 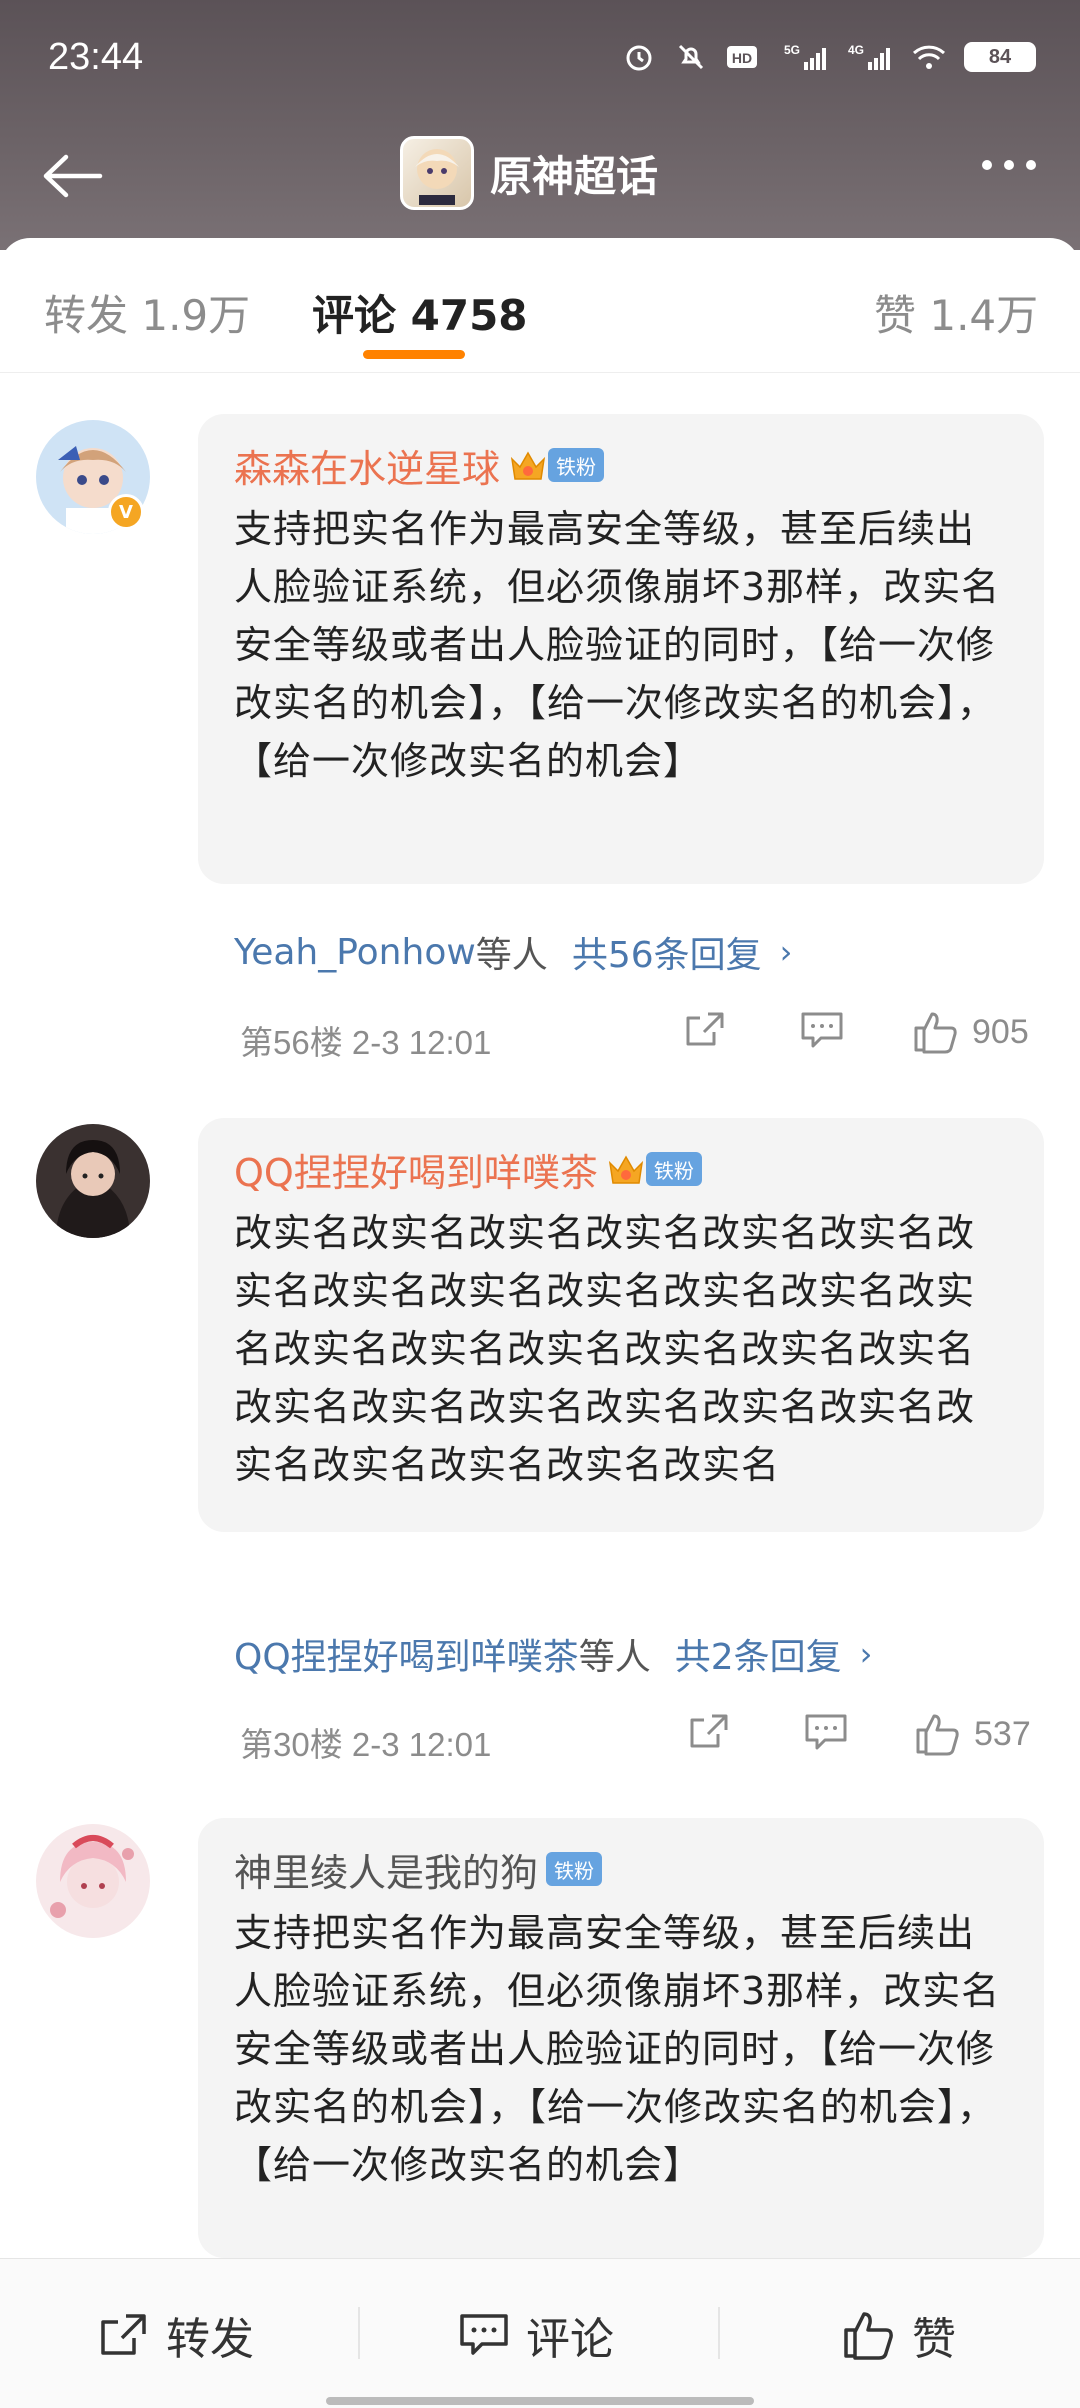 I want to click on topic-title: 原神超话, so click(x=529, y=173).